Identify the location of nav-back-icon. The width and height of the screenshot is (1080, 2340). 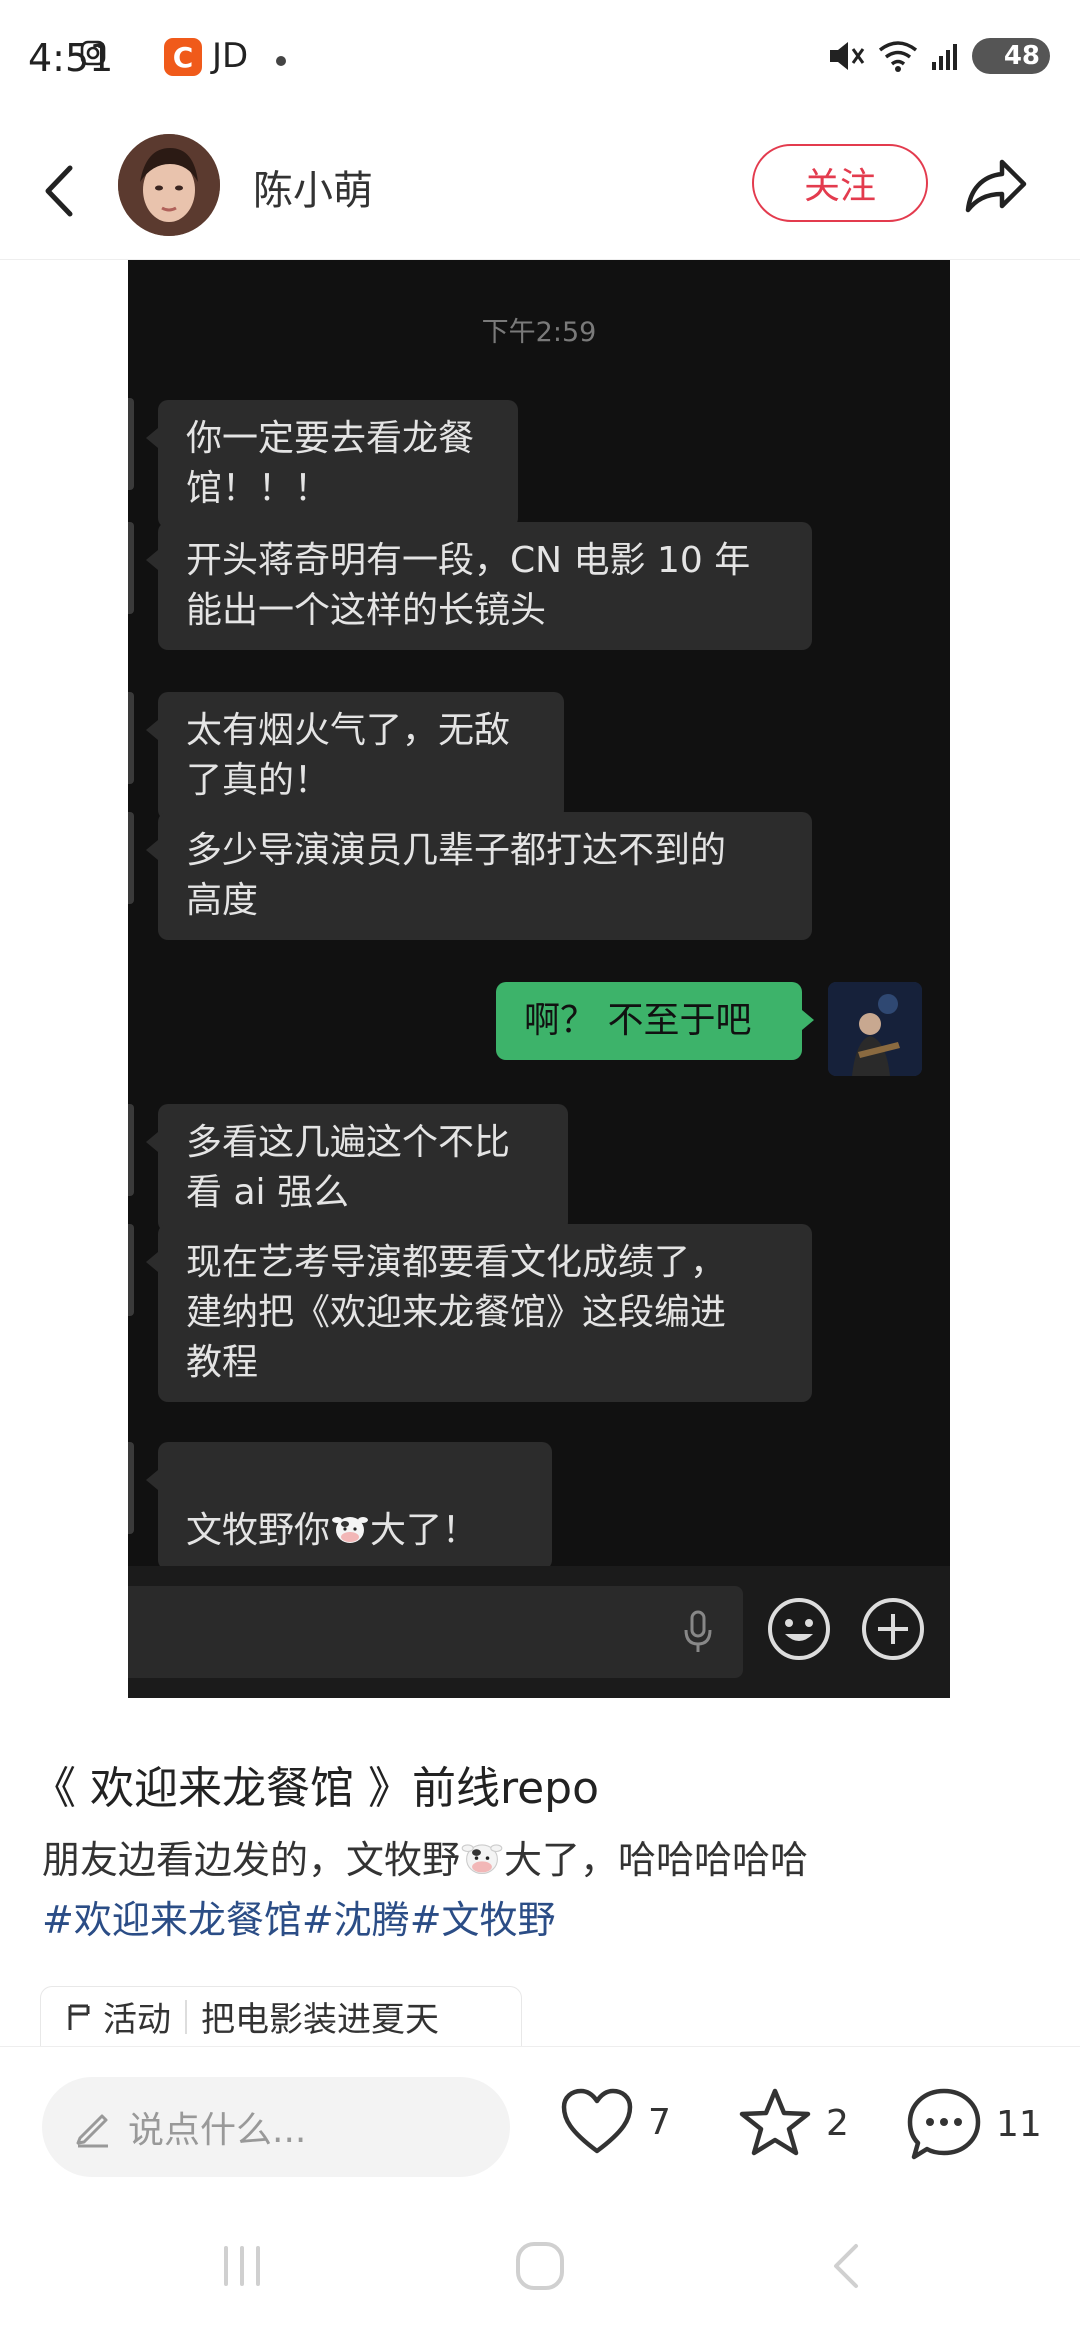
(848, 2266).